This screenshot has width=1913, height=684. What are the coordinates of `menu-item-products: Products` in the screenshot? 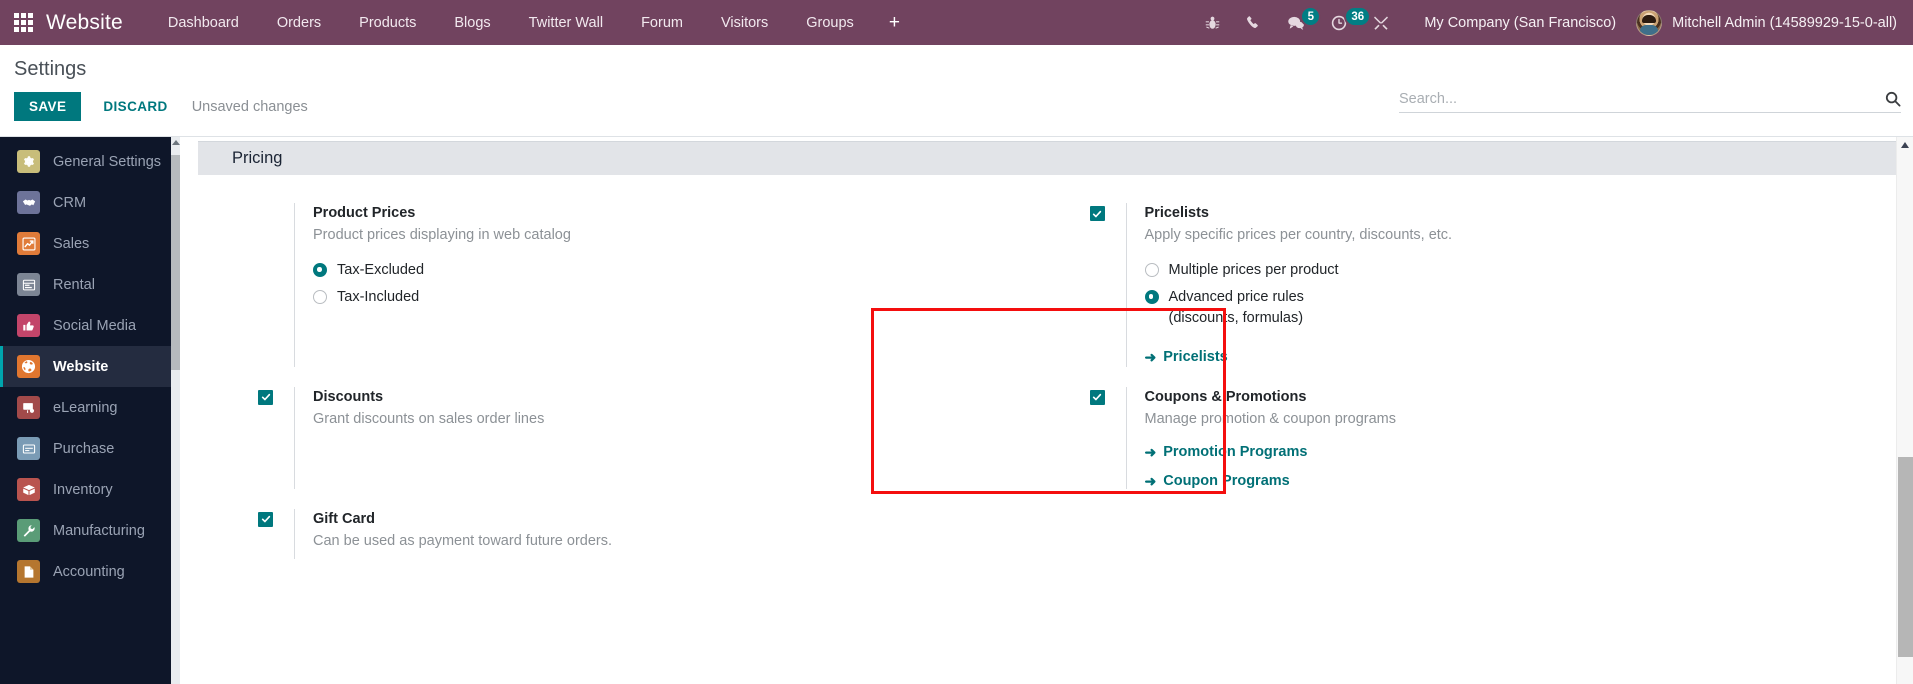 It's located at (387, 23).